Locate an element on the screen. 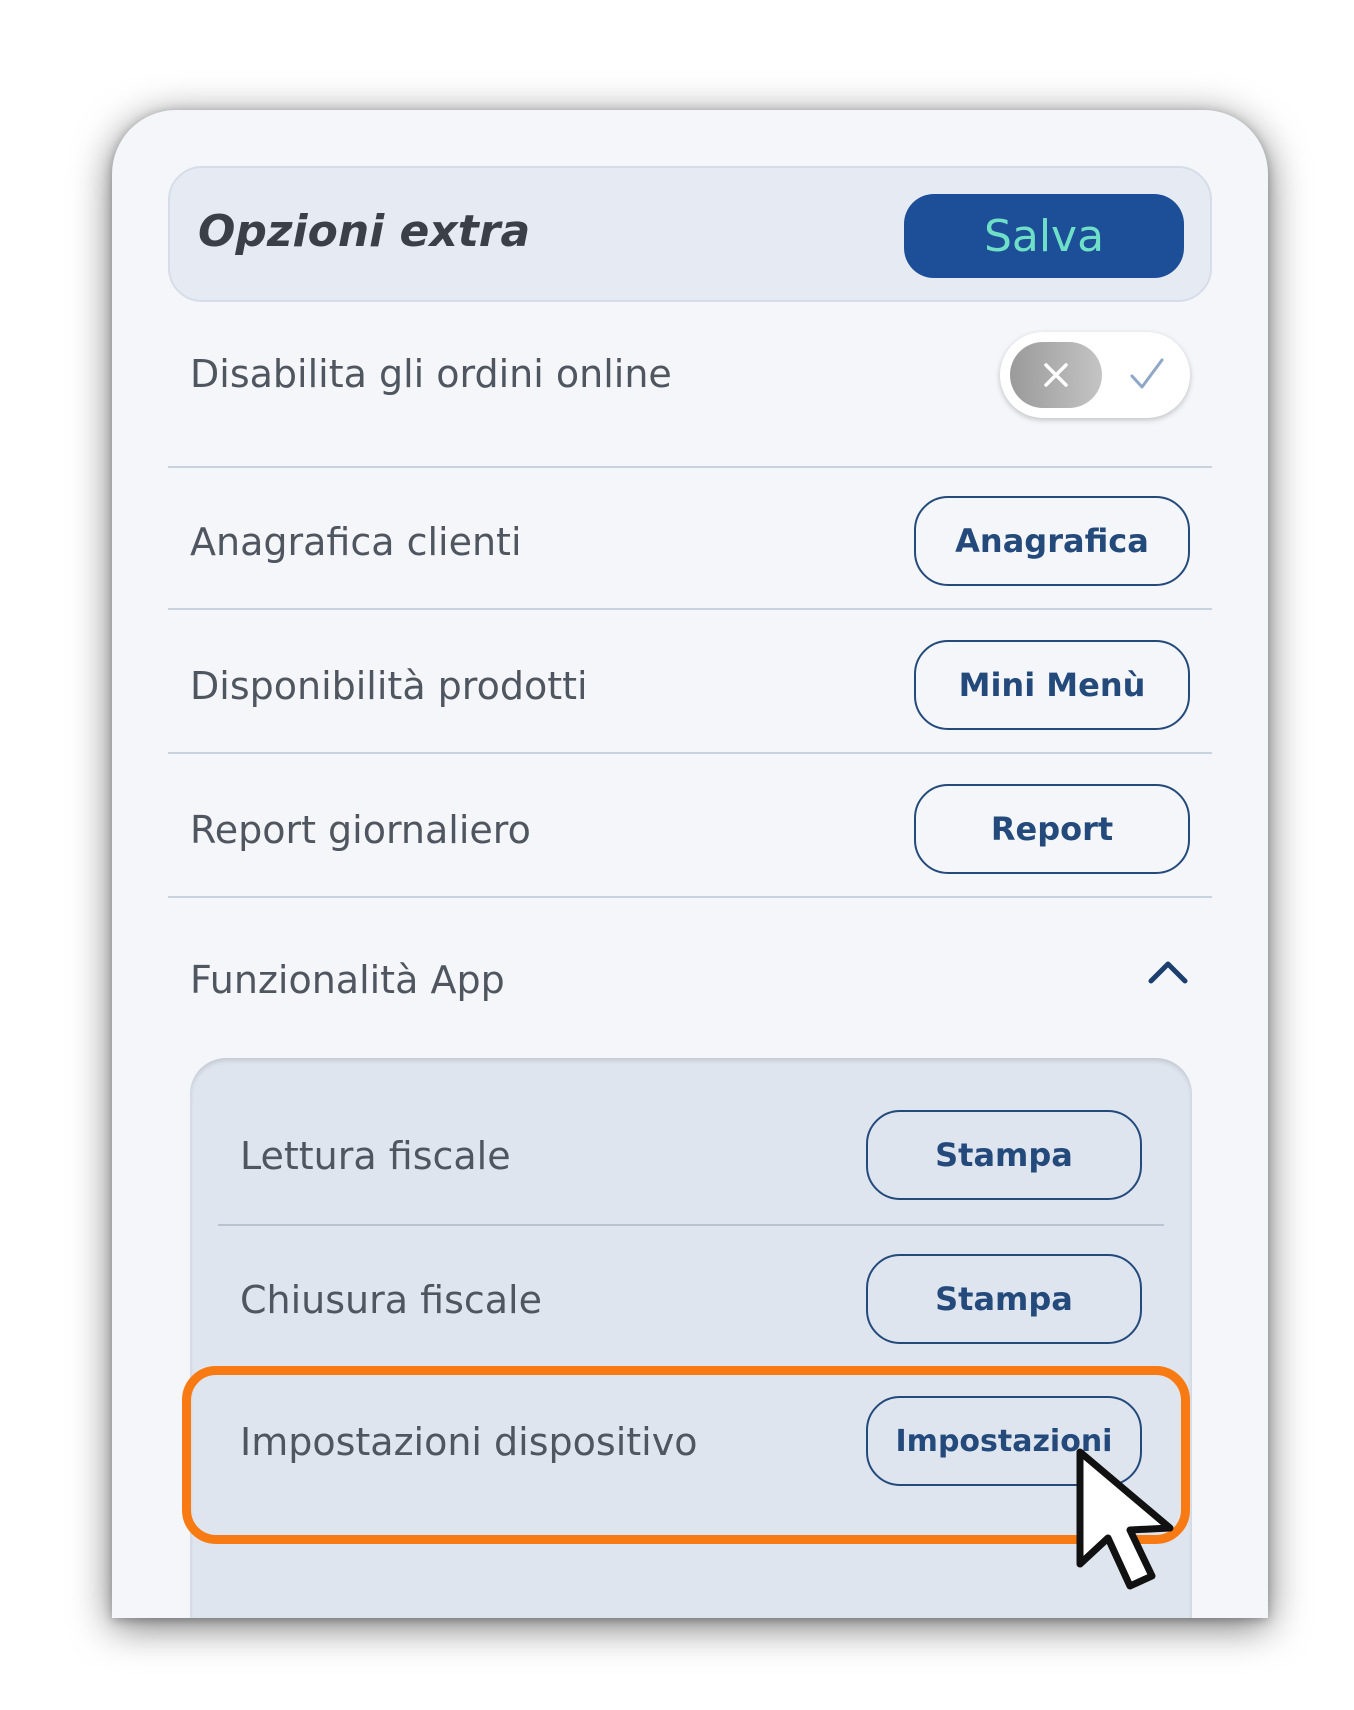 The height and width of the screenshot is (1710, 1354). row-label: Chiusura fiscale is located at coordinates (391, 1300).